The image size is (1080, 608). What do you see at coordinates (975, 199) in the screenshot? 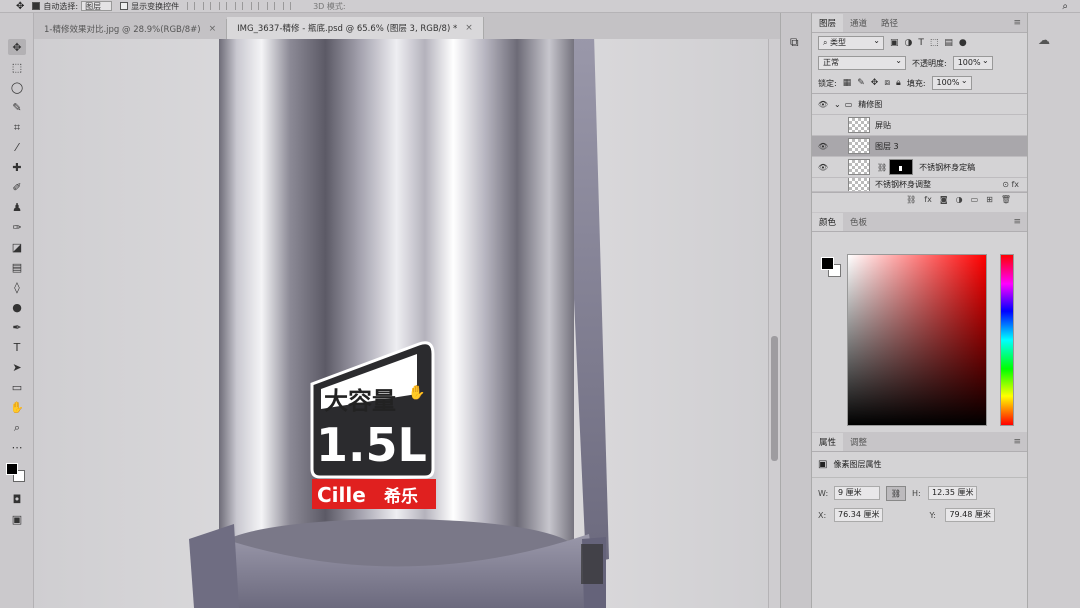
I see `new-group-icon: ▭` at bounding box center [975, 199].